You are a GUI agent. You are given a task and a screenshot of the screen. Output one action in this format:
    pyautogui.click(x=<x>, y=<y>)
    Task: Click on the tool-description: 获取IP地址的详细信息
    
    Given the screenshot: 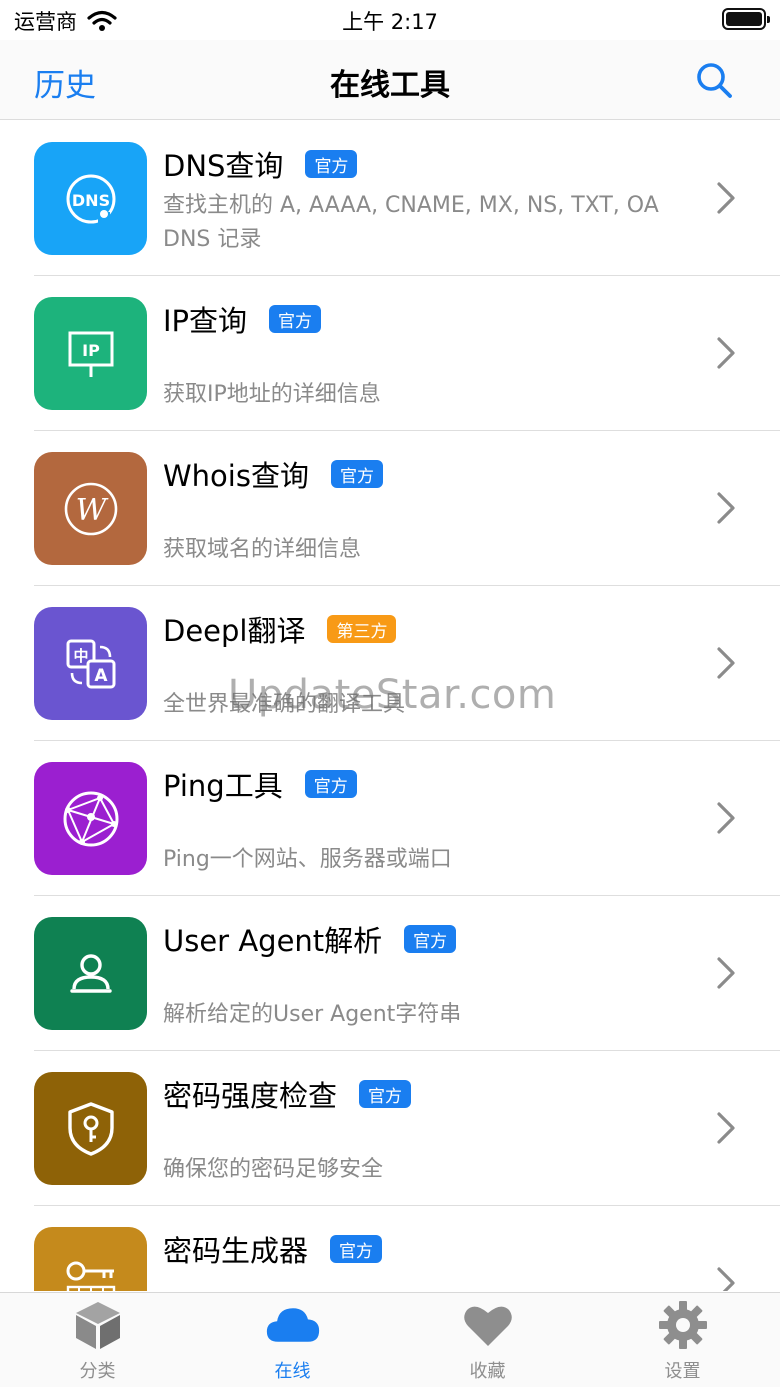 What is the action you would take?
    pyautogui.click(x=272, y=394)
    